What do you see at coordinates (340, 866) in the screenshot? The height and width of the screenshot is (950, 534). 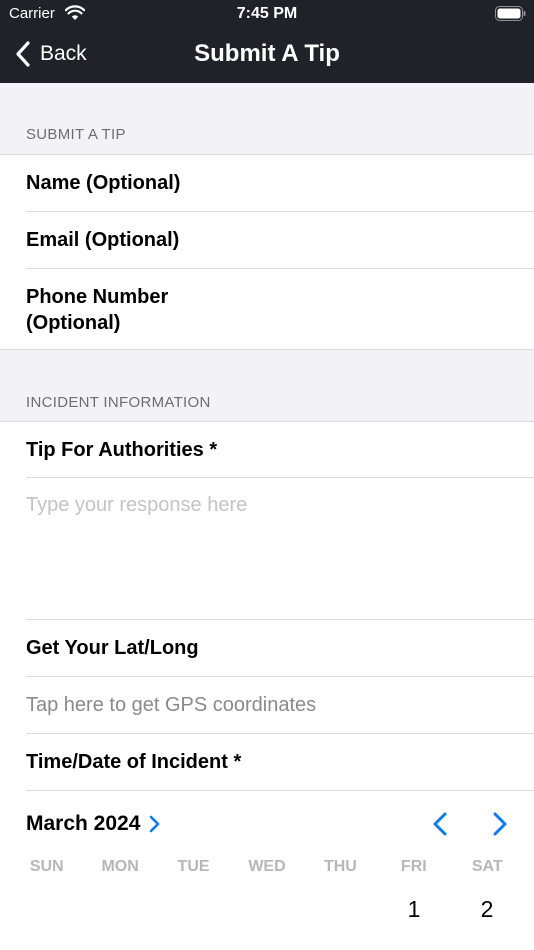 I see `weekday-label: THU` at bounding box center [340, 866].